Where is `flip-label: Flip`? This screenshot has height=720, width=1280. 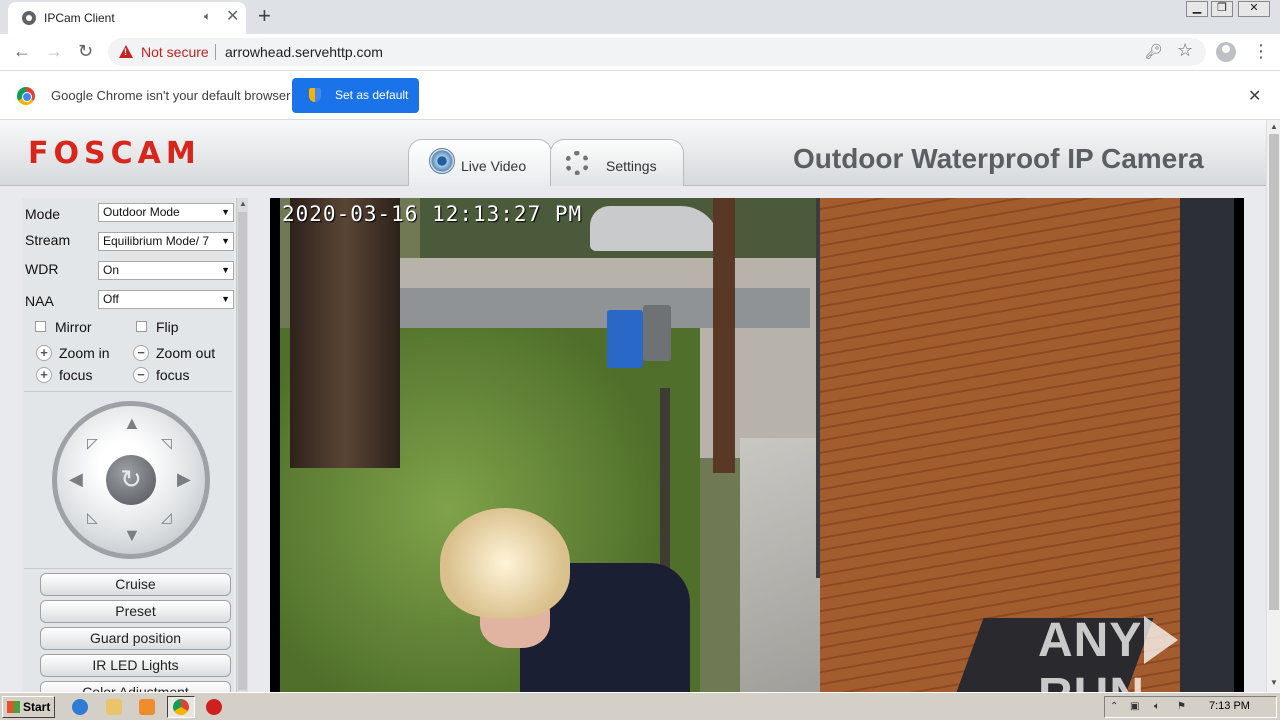
flip-label: Flip is located at coordinates (167, 327).